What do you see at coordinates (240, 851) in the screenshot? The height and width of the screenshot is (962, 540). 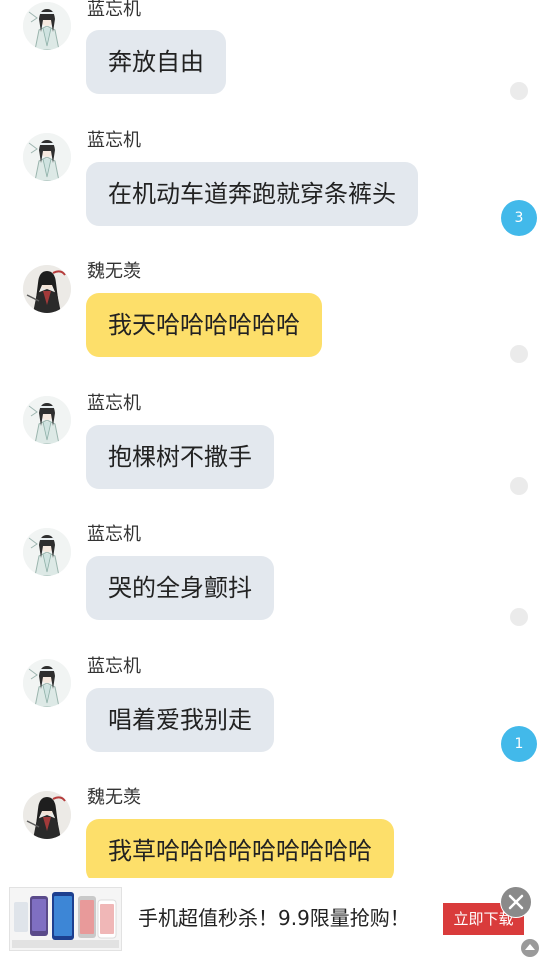 I see `message-bubble: 我草哈哈哈哈哈哈哈哈哈` at bounding box center [240, 851].